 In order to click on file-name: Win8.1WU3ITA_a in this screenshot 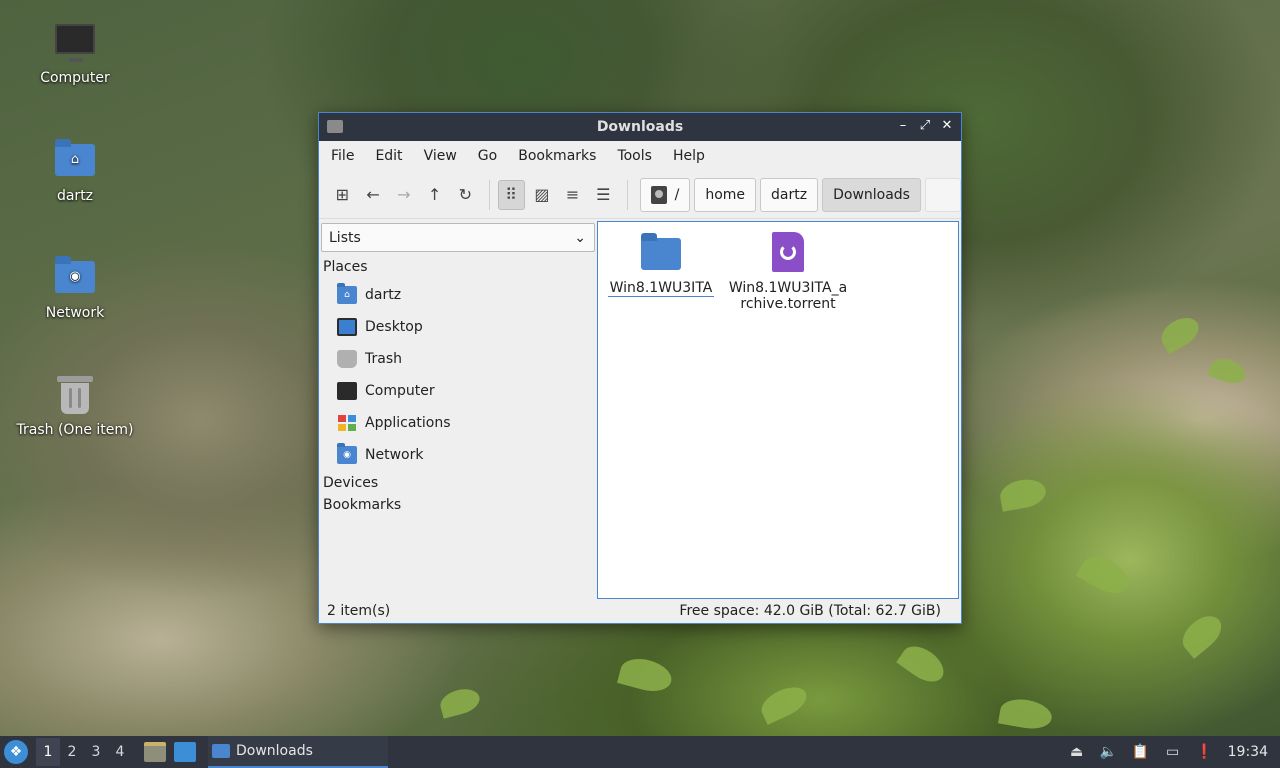, I will do `click(788, 288)`.